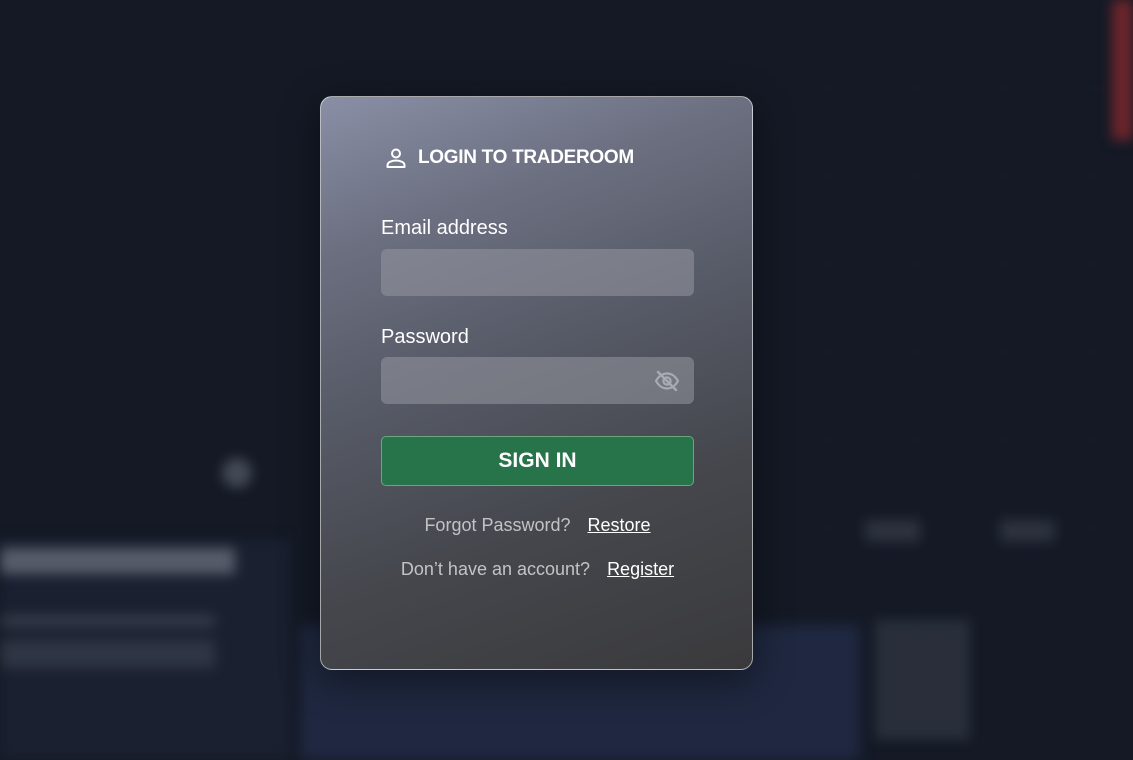 This screenshot has width=1133, height=760. I want to click on login-title: LOGIN TO TRADEROOM, so click(526, 157).